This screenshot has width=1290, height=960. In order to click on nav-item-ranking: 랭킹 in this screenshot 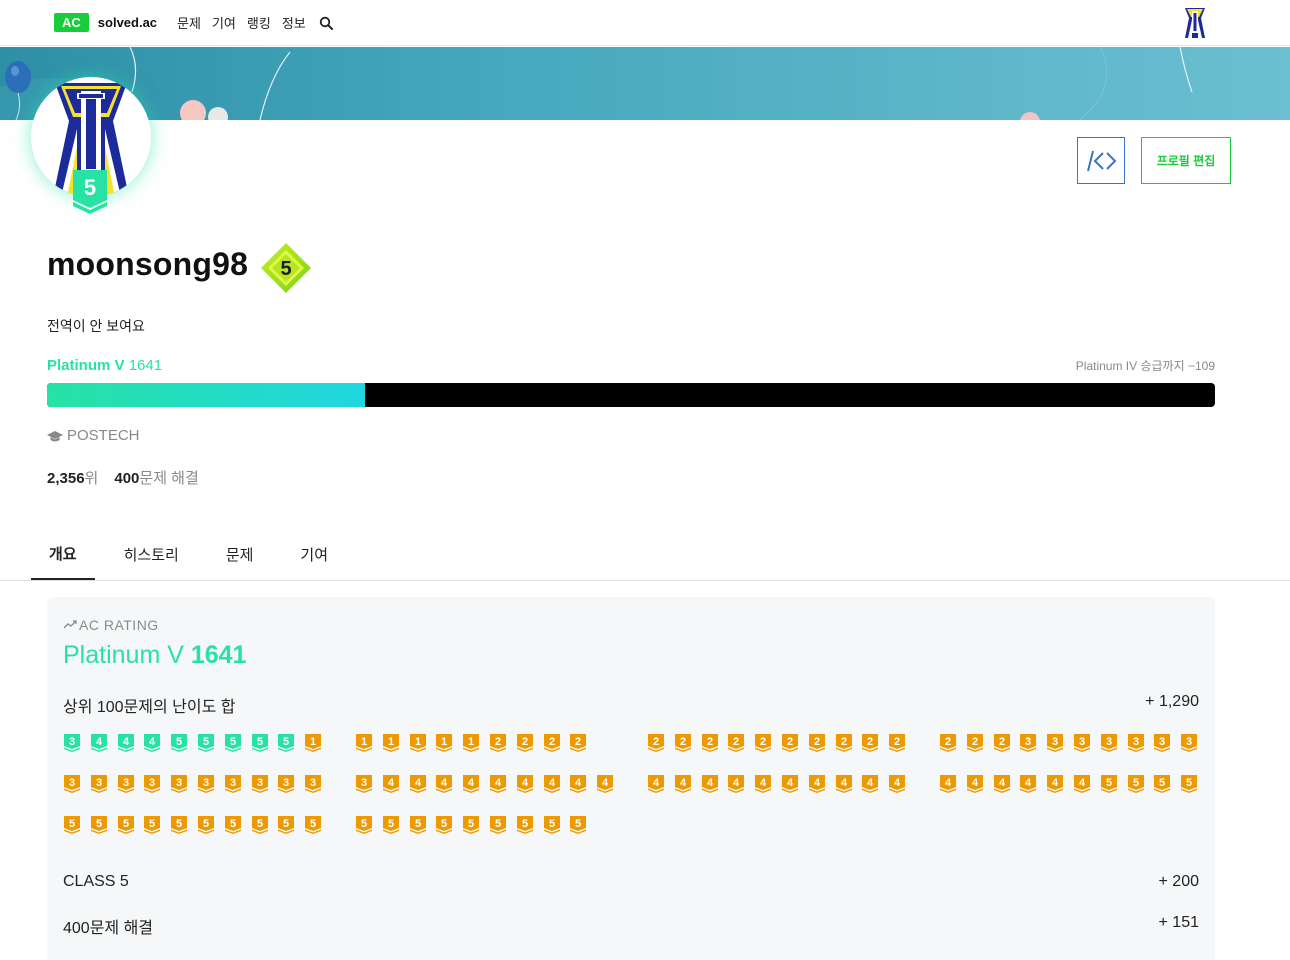, I will do `click(259, 22)`.